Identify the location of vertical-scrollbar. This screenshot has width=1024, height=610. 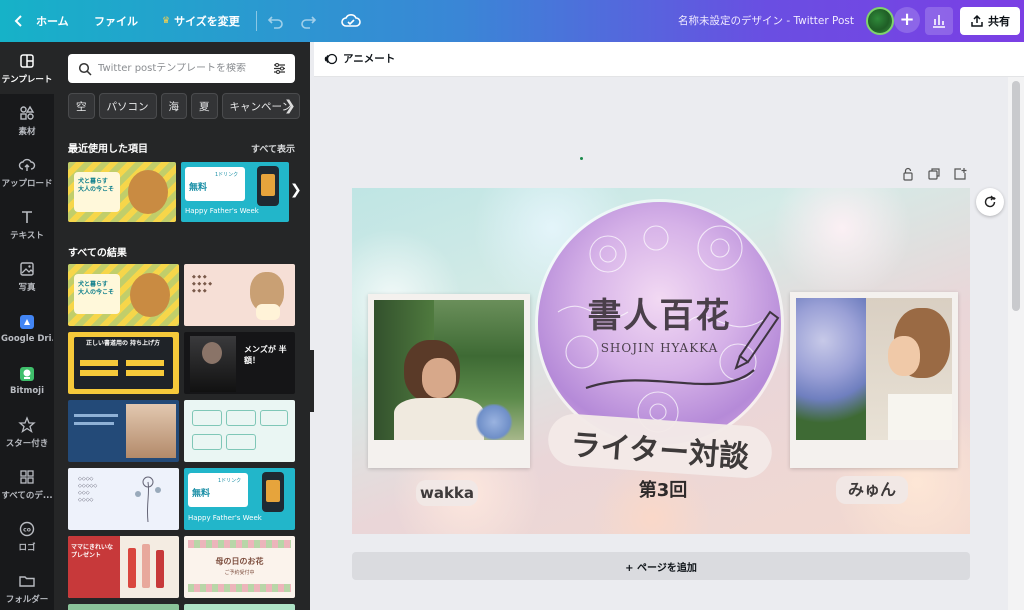
(1016, 343).